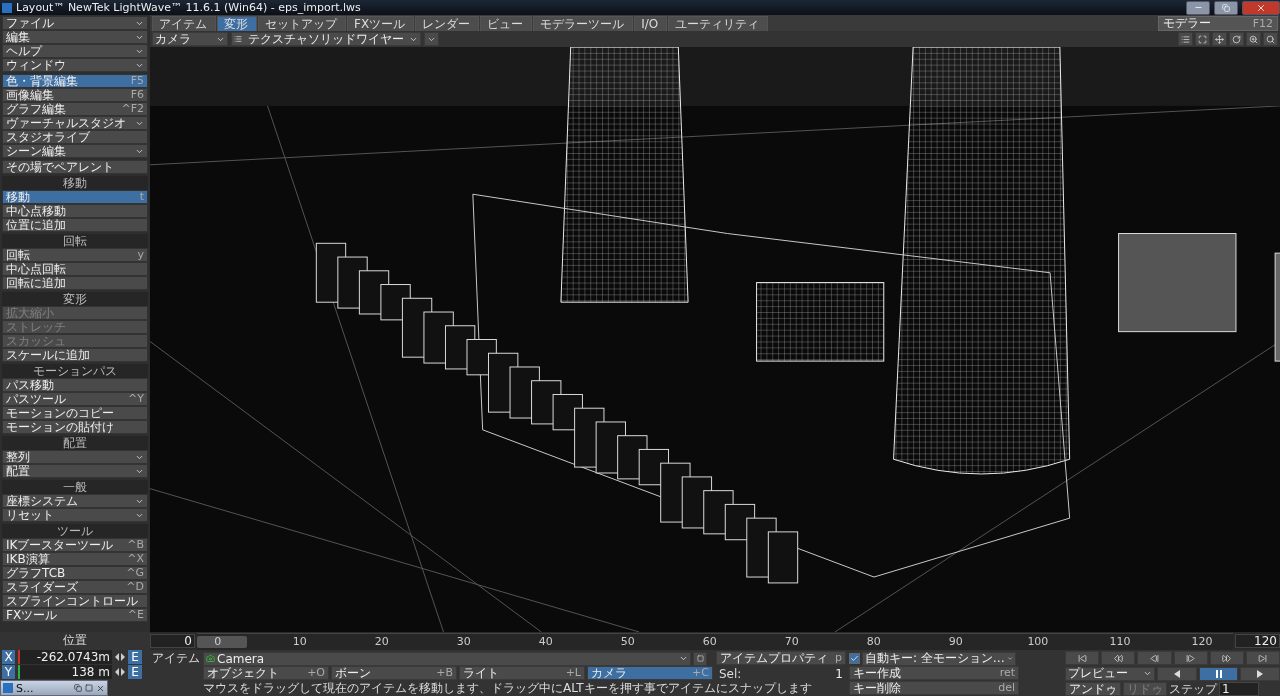  What do you see at coordinates (75, 457) in the screenshot?
I see `sidebar-item: 整列` at bounding box center [75, 457].